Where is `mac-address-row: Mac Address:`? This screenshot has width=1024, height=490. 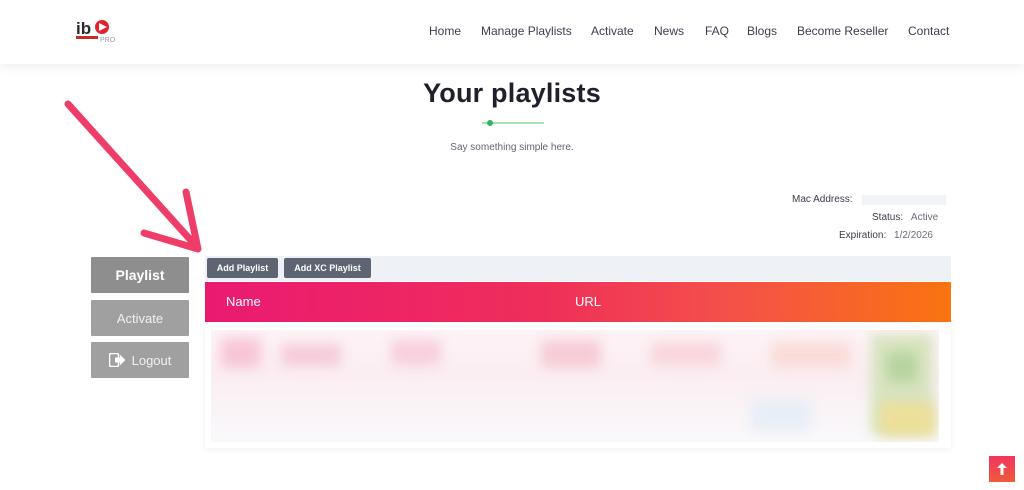 mac-address-row: Mac Address: is located at coordinates (825, 200).